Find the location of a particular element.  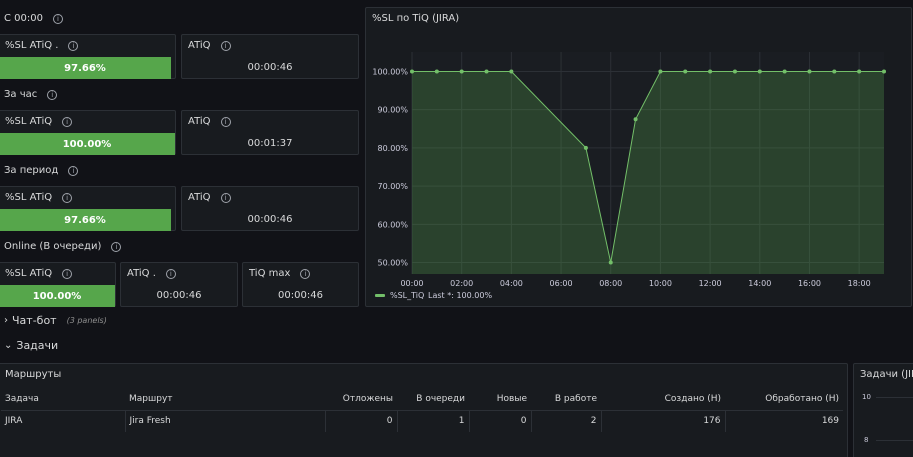

stat-panel-sl-online: %SL ATiQ i 100.00% is located at coordinates (58, 284).